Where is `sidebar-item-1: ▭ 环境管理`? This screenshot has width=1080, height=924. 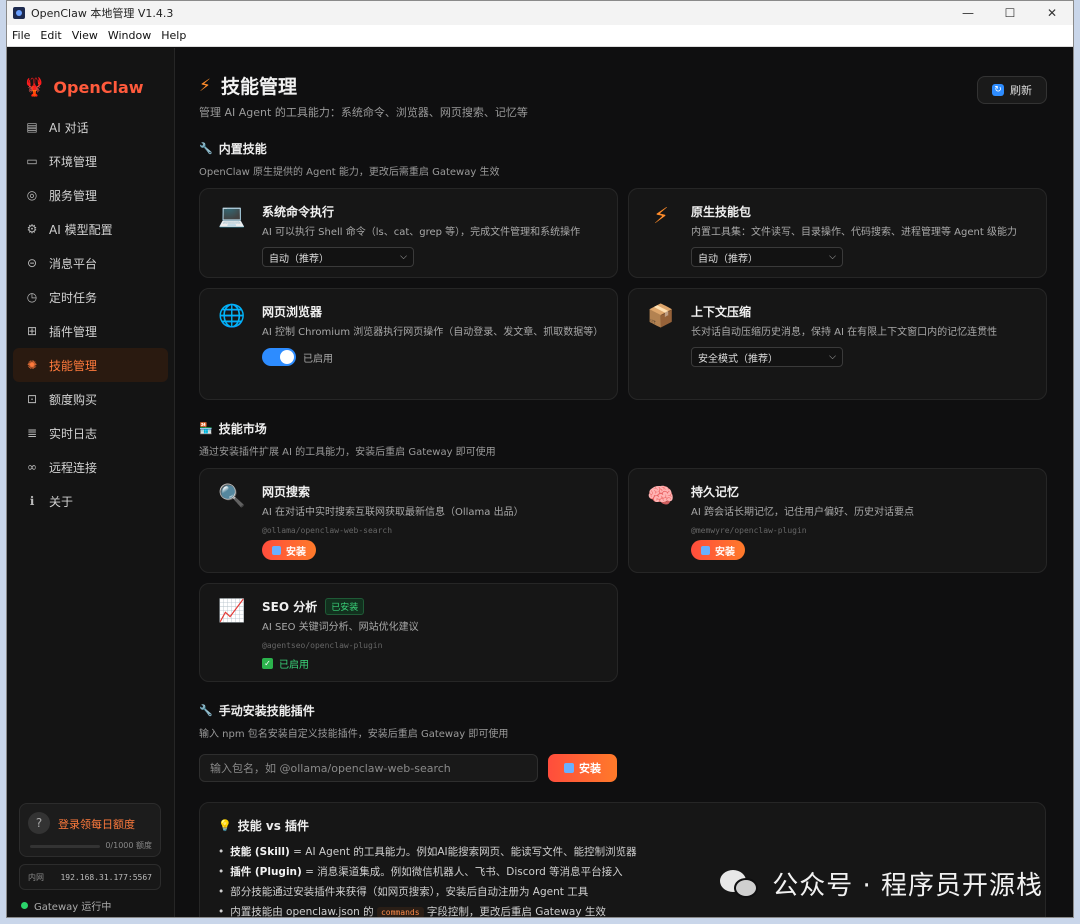
sidebar-item-1: ▭ 环境管理 is located at coordinates (90, 161).